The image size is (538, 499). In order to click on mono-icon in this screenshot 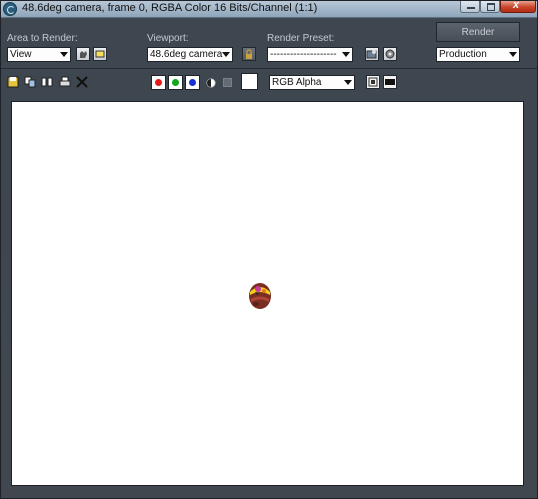, I will do `click(211, 83)`.